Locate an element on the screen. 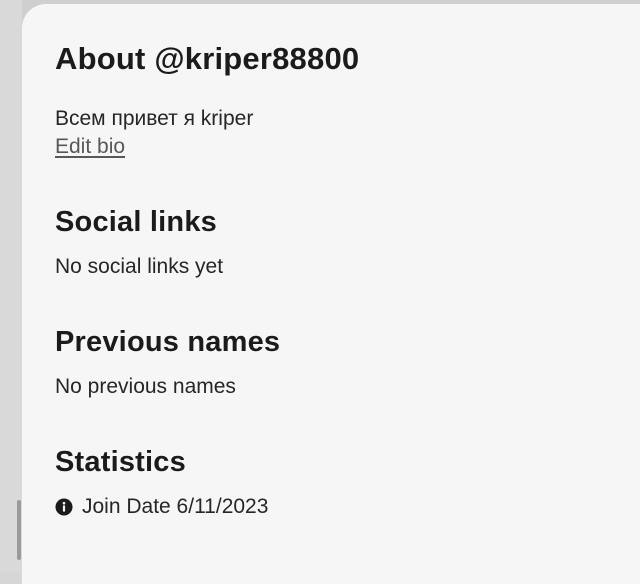 The image size is (640, 584). previous-names-title: Previous names is located at coordinates (168, 342).